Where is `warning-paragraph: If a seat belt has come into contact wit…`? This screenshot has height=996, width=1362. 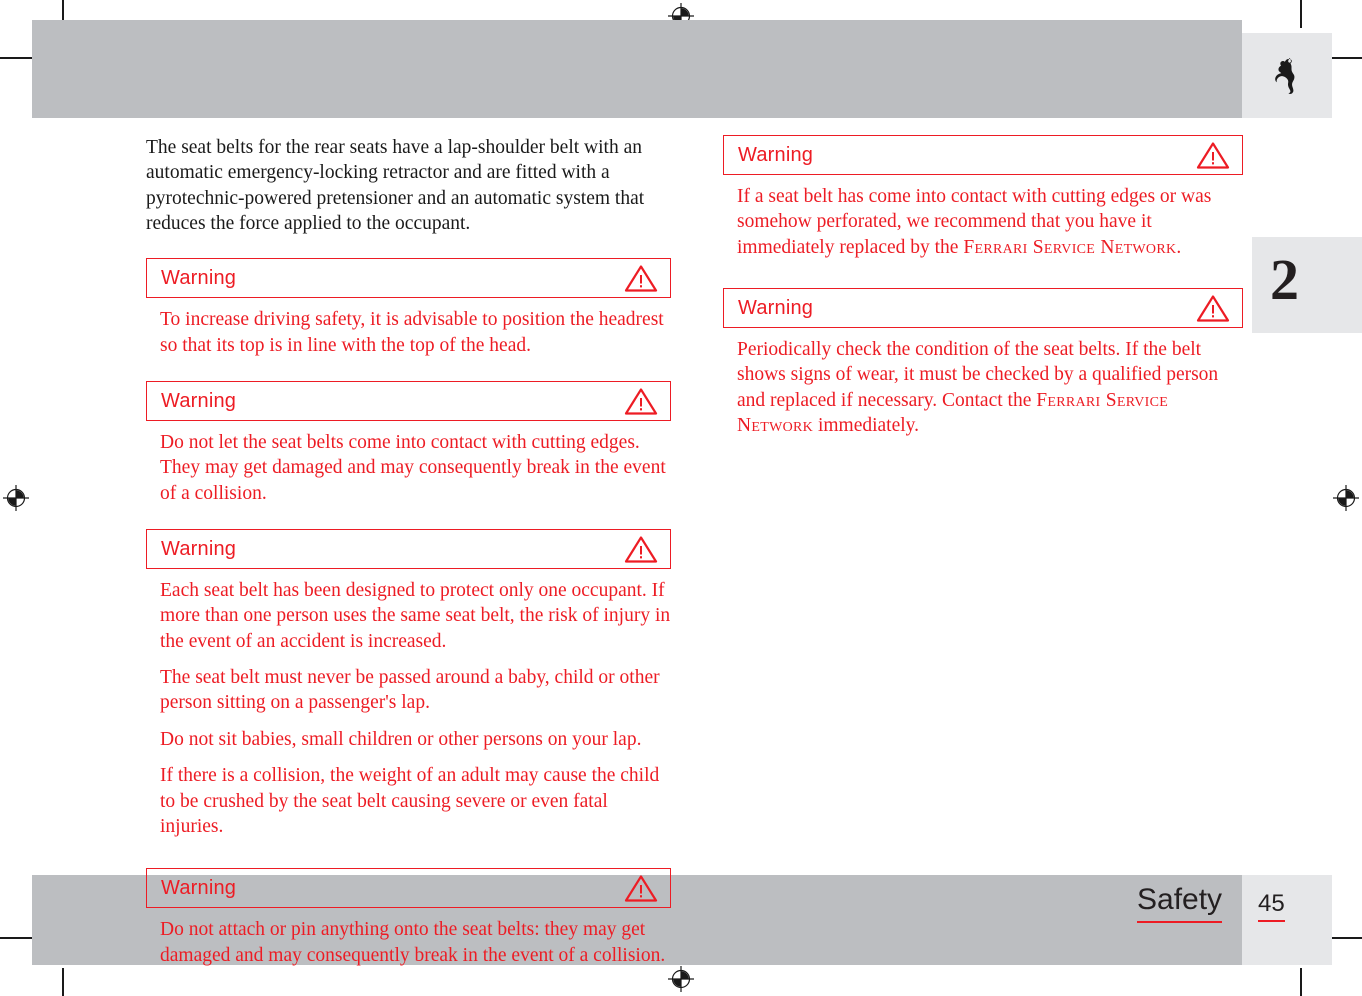 warning-paragraph: If a seat belt has come into contact wit… is located at coordinates (974, 222).